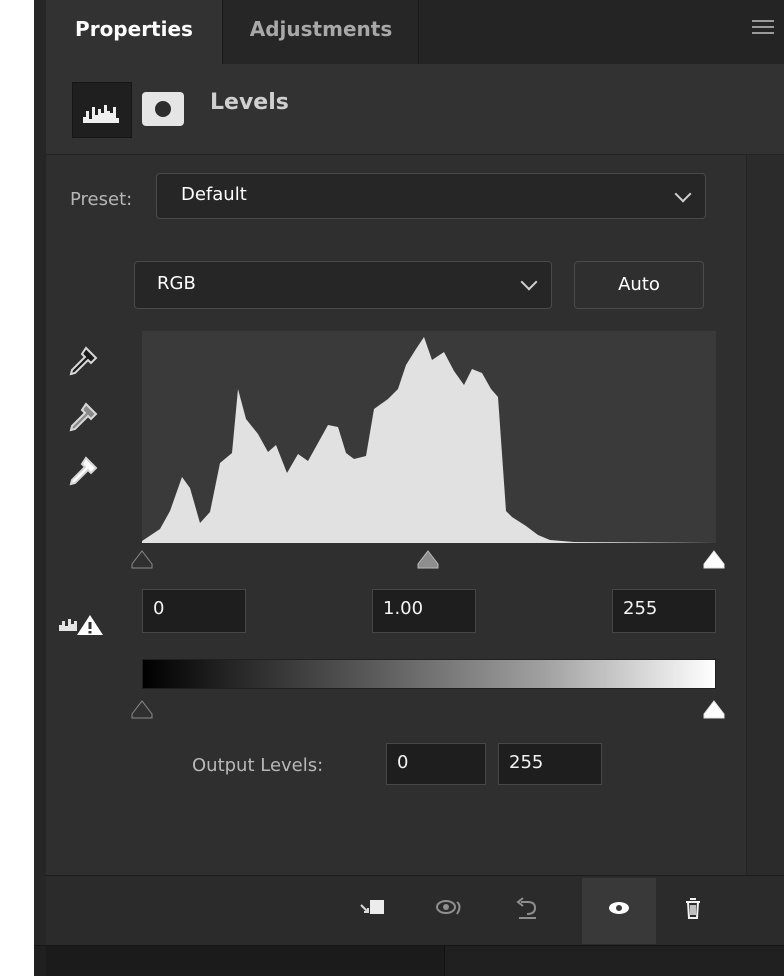  Describe the element at coordinates (163, 109) in the screenshot. I see `mask-icon` at that location.